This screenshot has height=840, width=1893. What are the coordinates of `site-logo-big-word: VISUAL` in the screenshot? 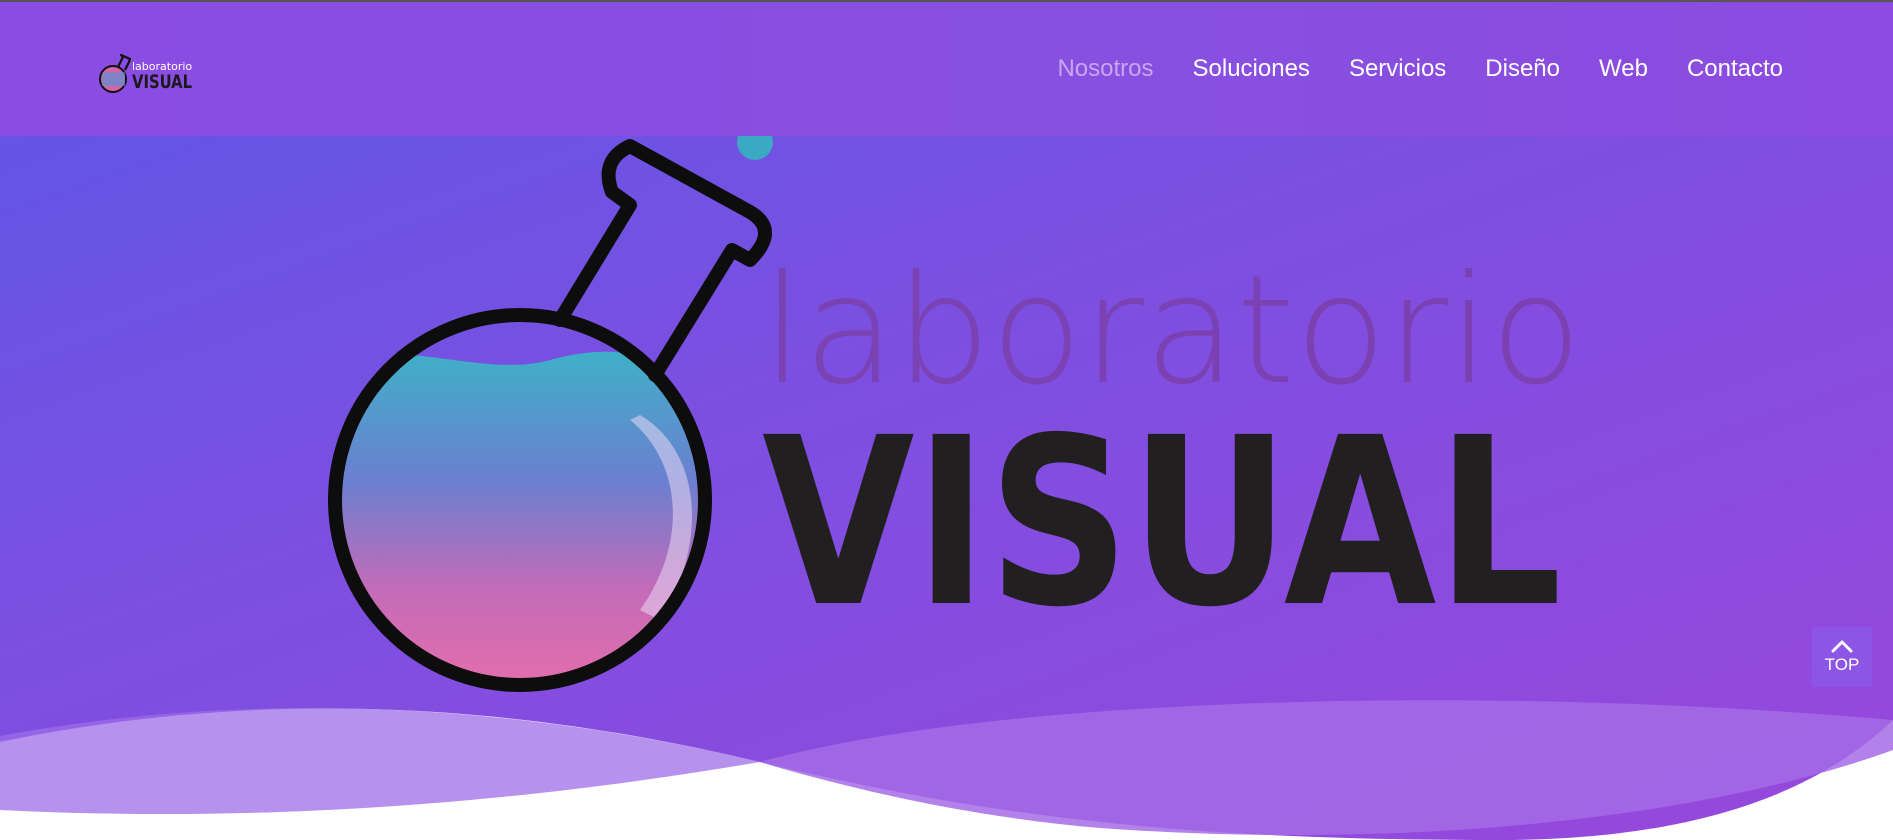 It's located at (162, 82).